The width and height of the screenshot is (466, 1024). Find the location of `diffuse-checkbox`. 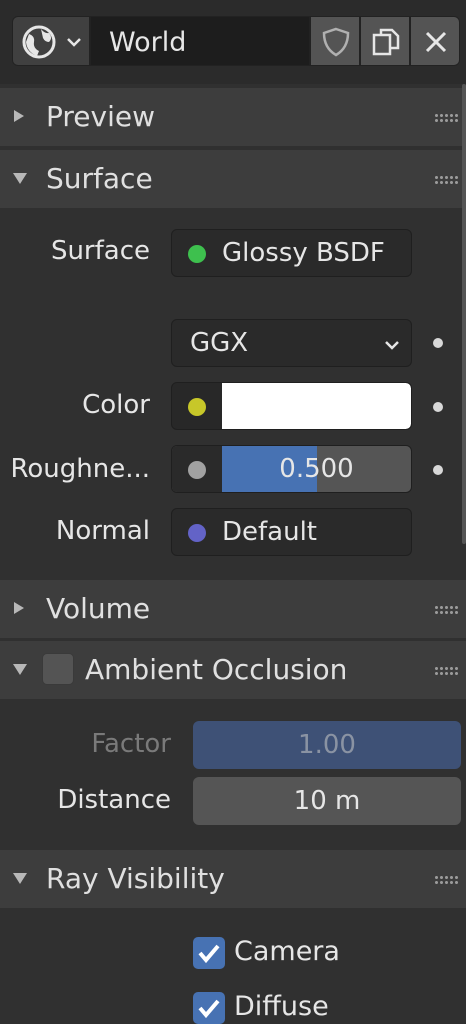

diffuse-checkbox is located at coordinates (209, 1008).